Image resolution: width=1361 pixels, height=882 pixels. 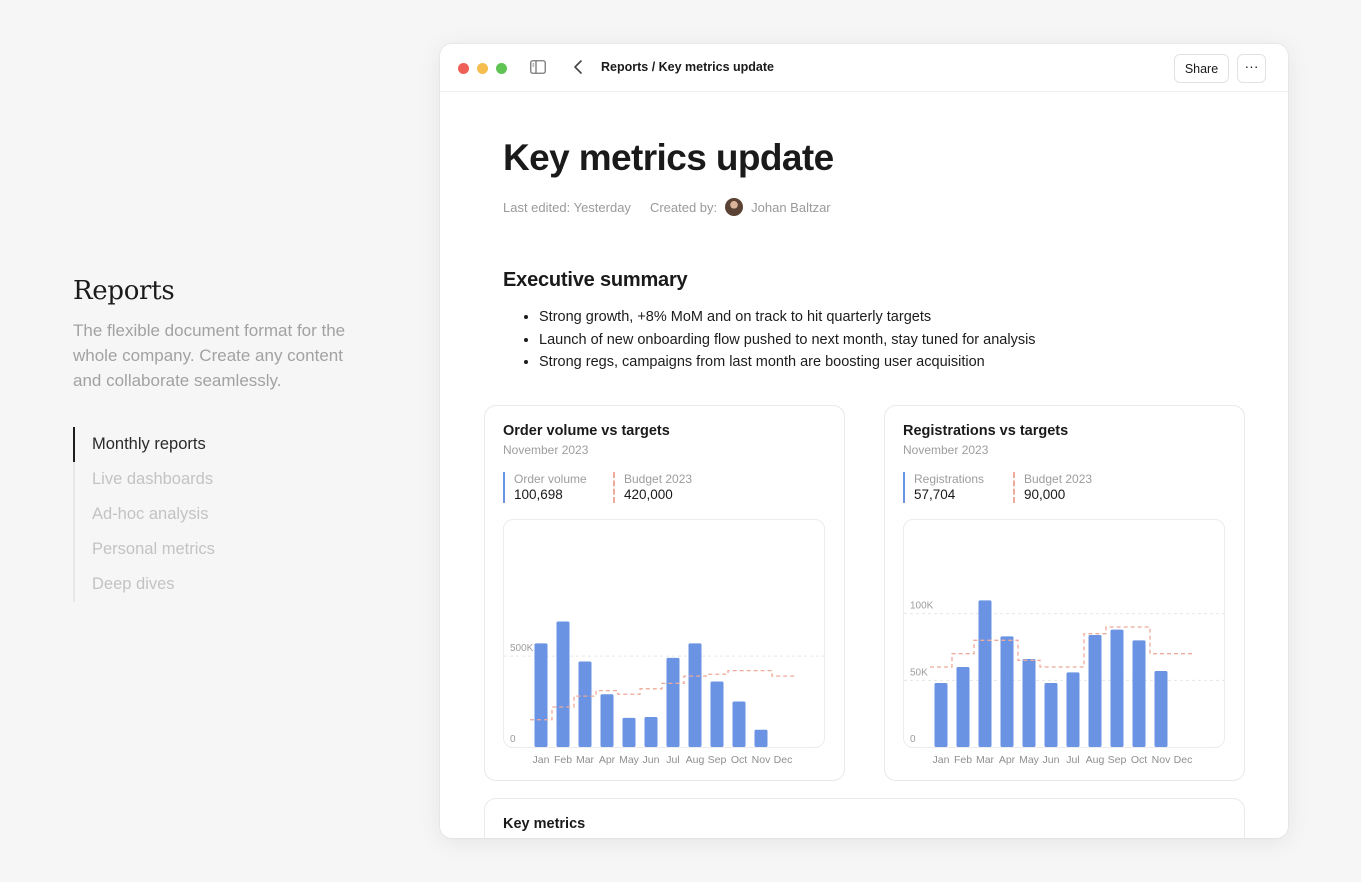 What do you see at coordinates (864, 818) in the screenshot?
I see `key-metrics-card: Key metrics` at bounding box center [864, 818].